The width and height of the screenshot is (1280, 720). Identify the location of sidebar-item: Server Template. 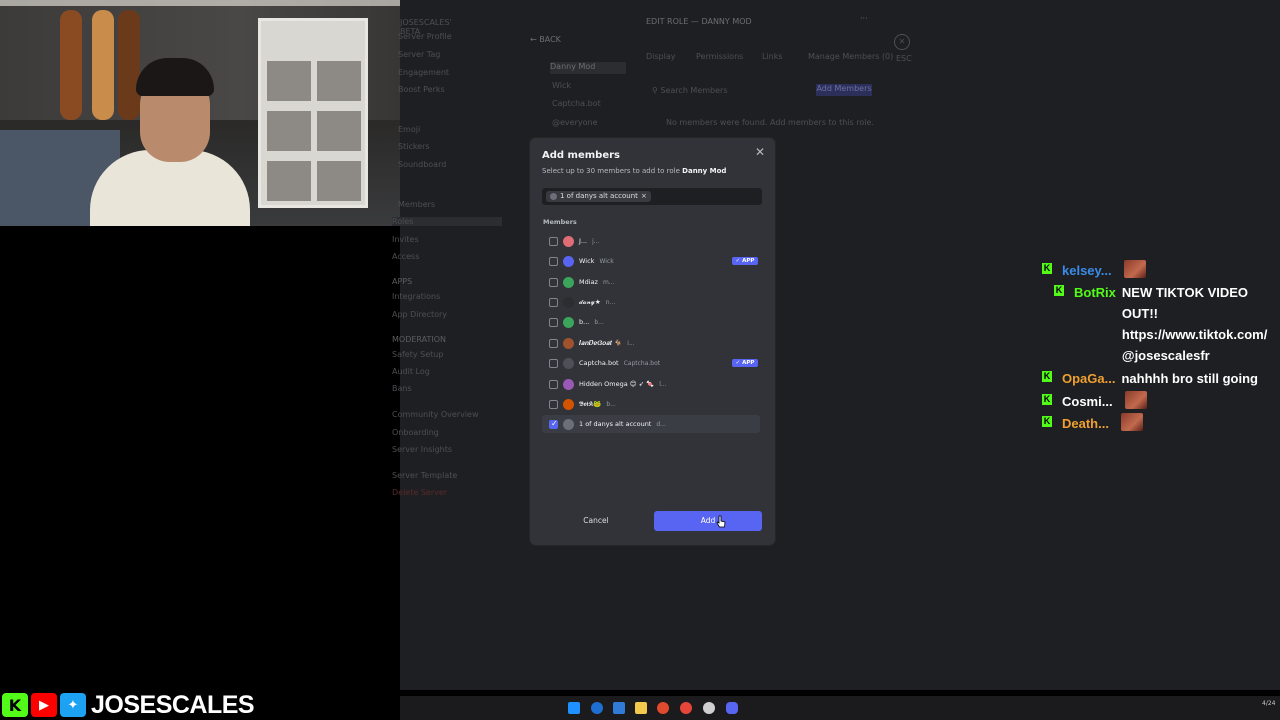
(424, 475).